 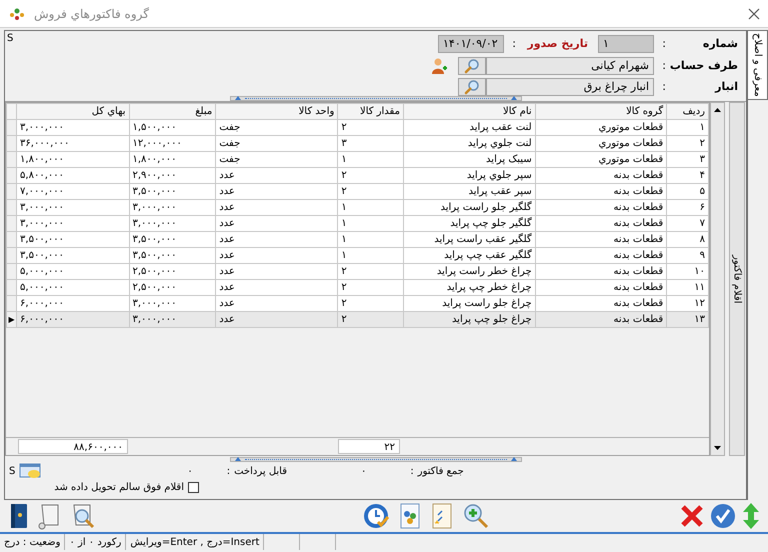 I want to click on column-header: مقدار کالا, so click(x=371, y=112).